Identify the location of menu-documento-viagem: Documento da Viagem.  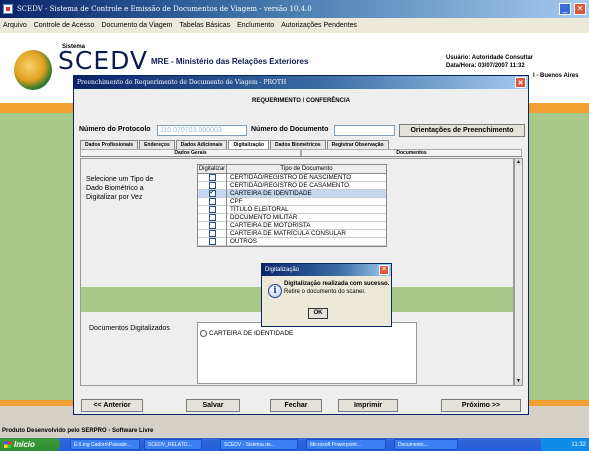
(136, 25).